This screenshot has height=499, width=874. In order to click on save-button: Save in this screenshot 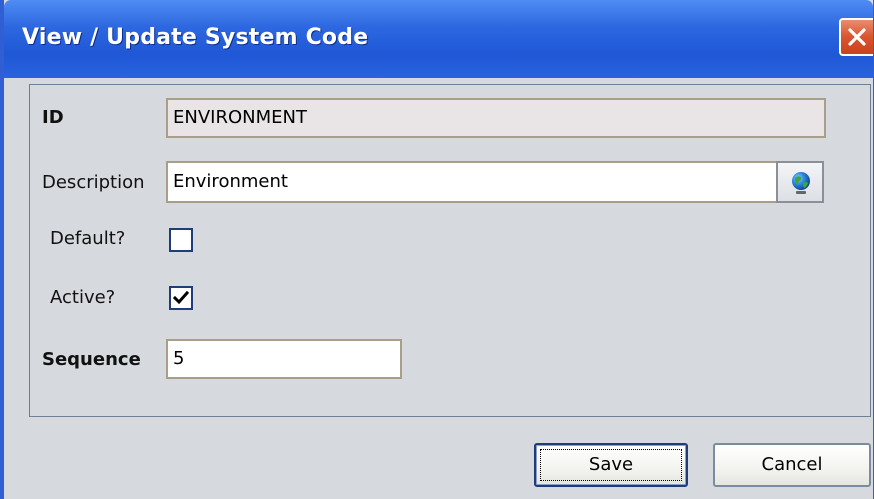, I will do `click(611, 465)`.